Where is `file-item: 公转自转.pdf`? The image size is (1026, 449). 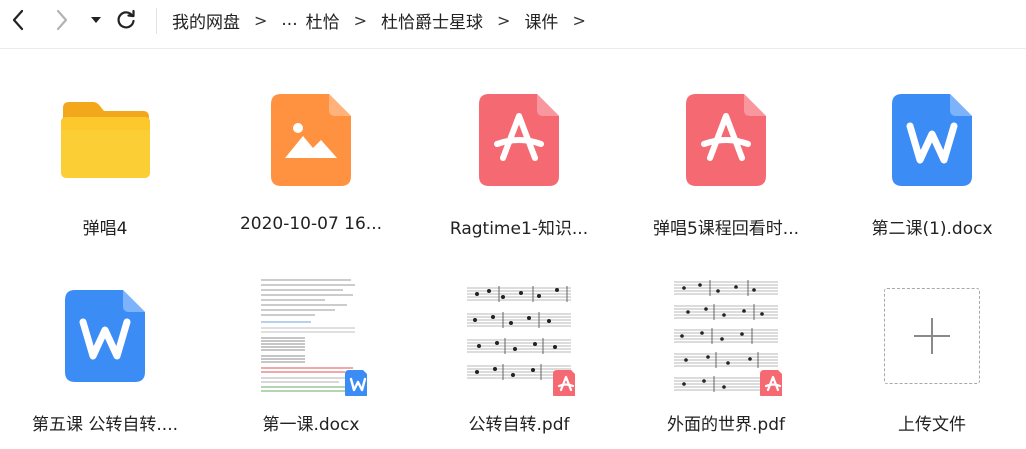 file-item: 公转自转.pdf is located at coordinates (519, 361).